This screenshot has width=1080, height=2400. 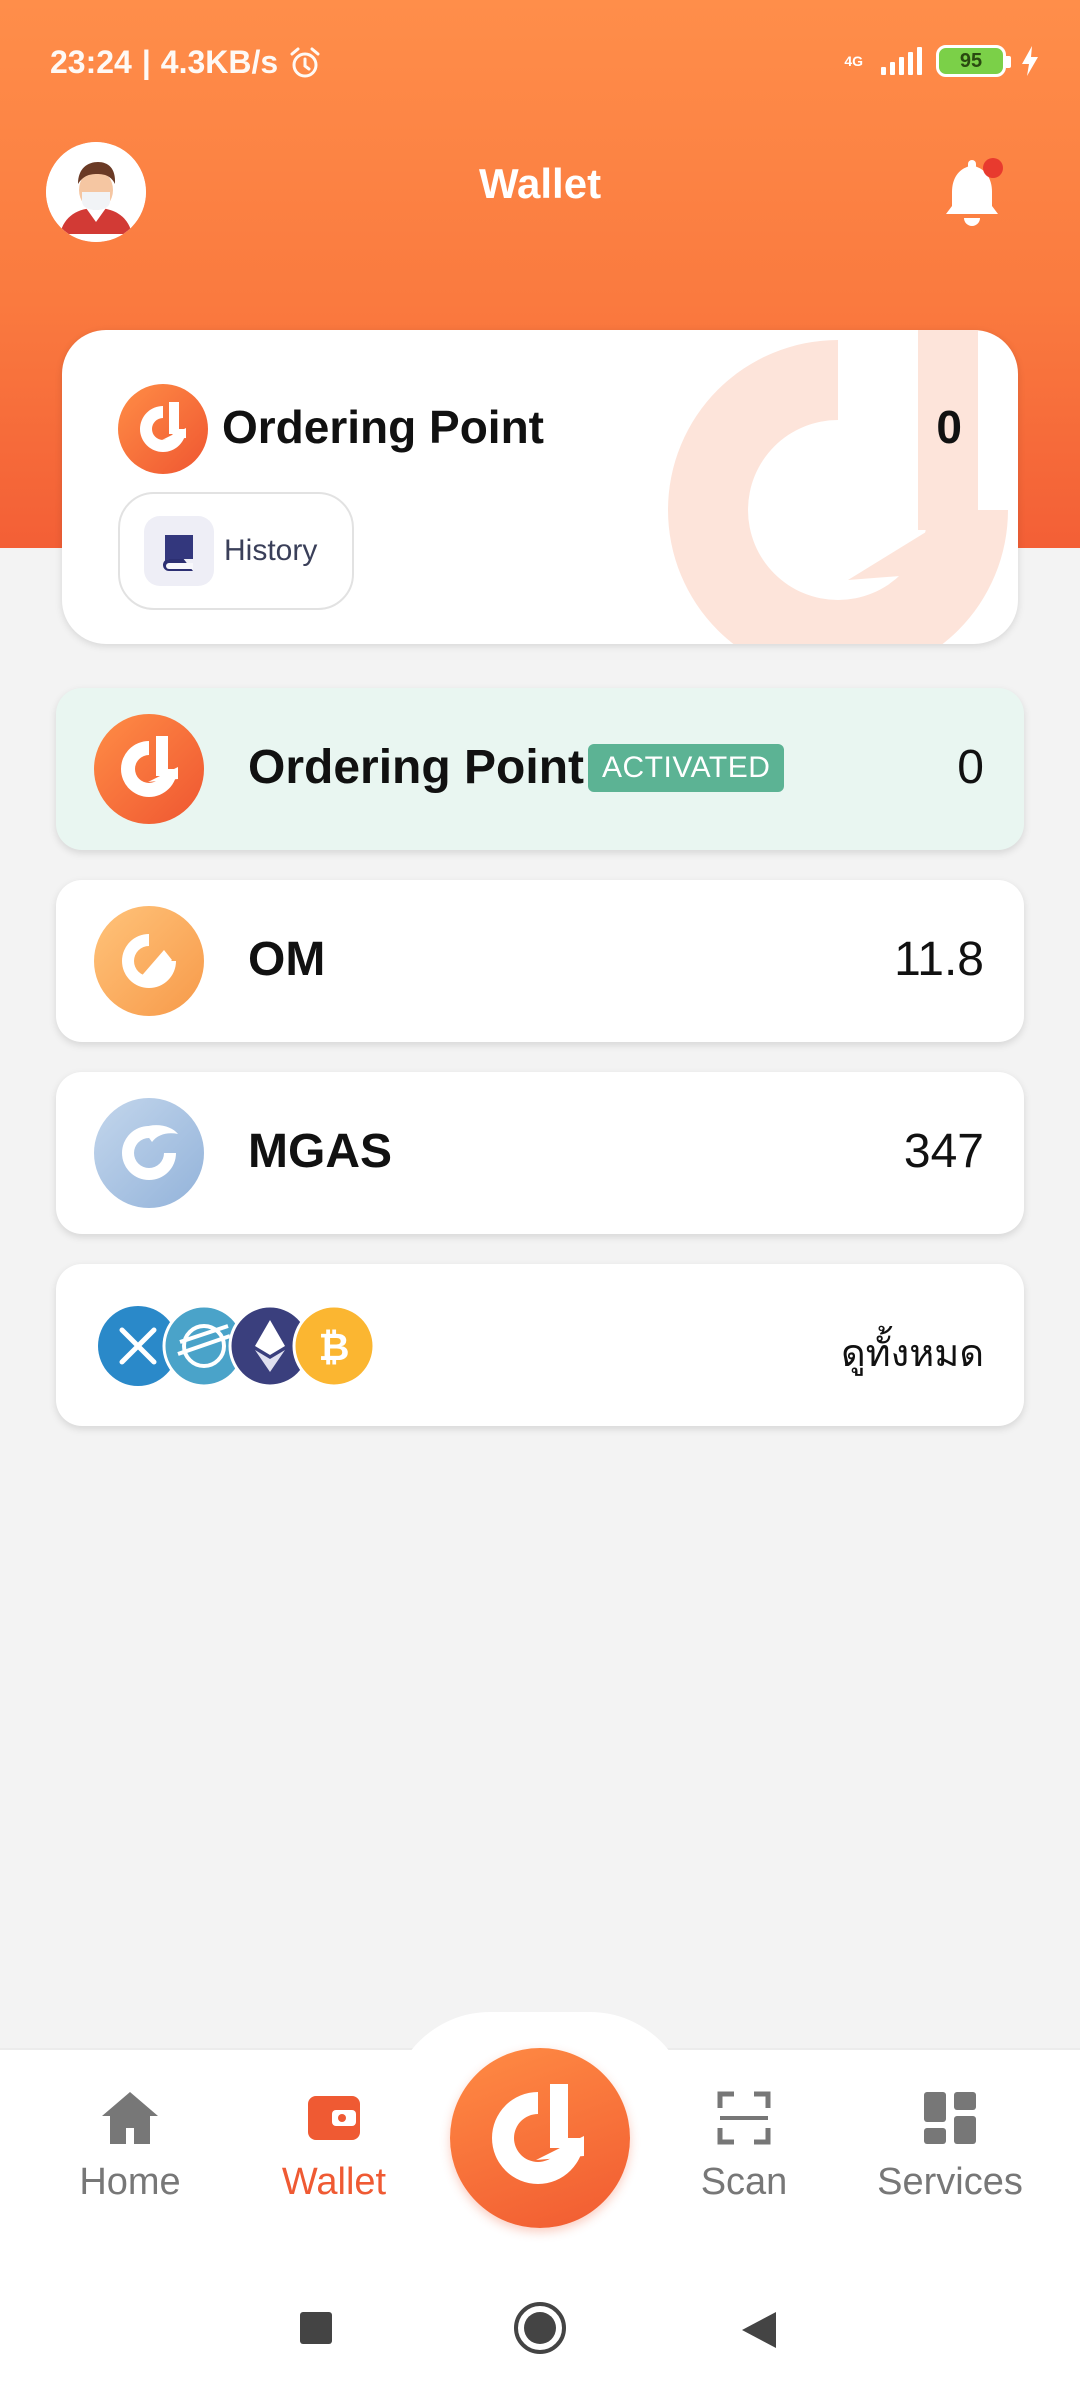 I want to click on ordering-point-watermark-icon, so click(x=838, y=487).